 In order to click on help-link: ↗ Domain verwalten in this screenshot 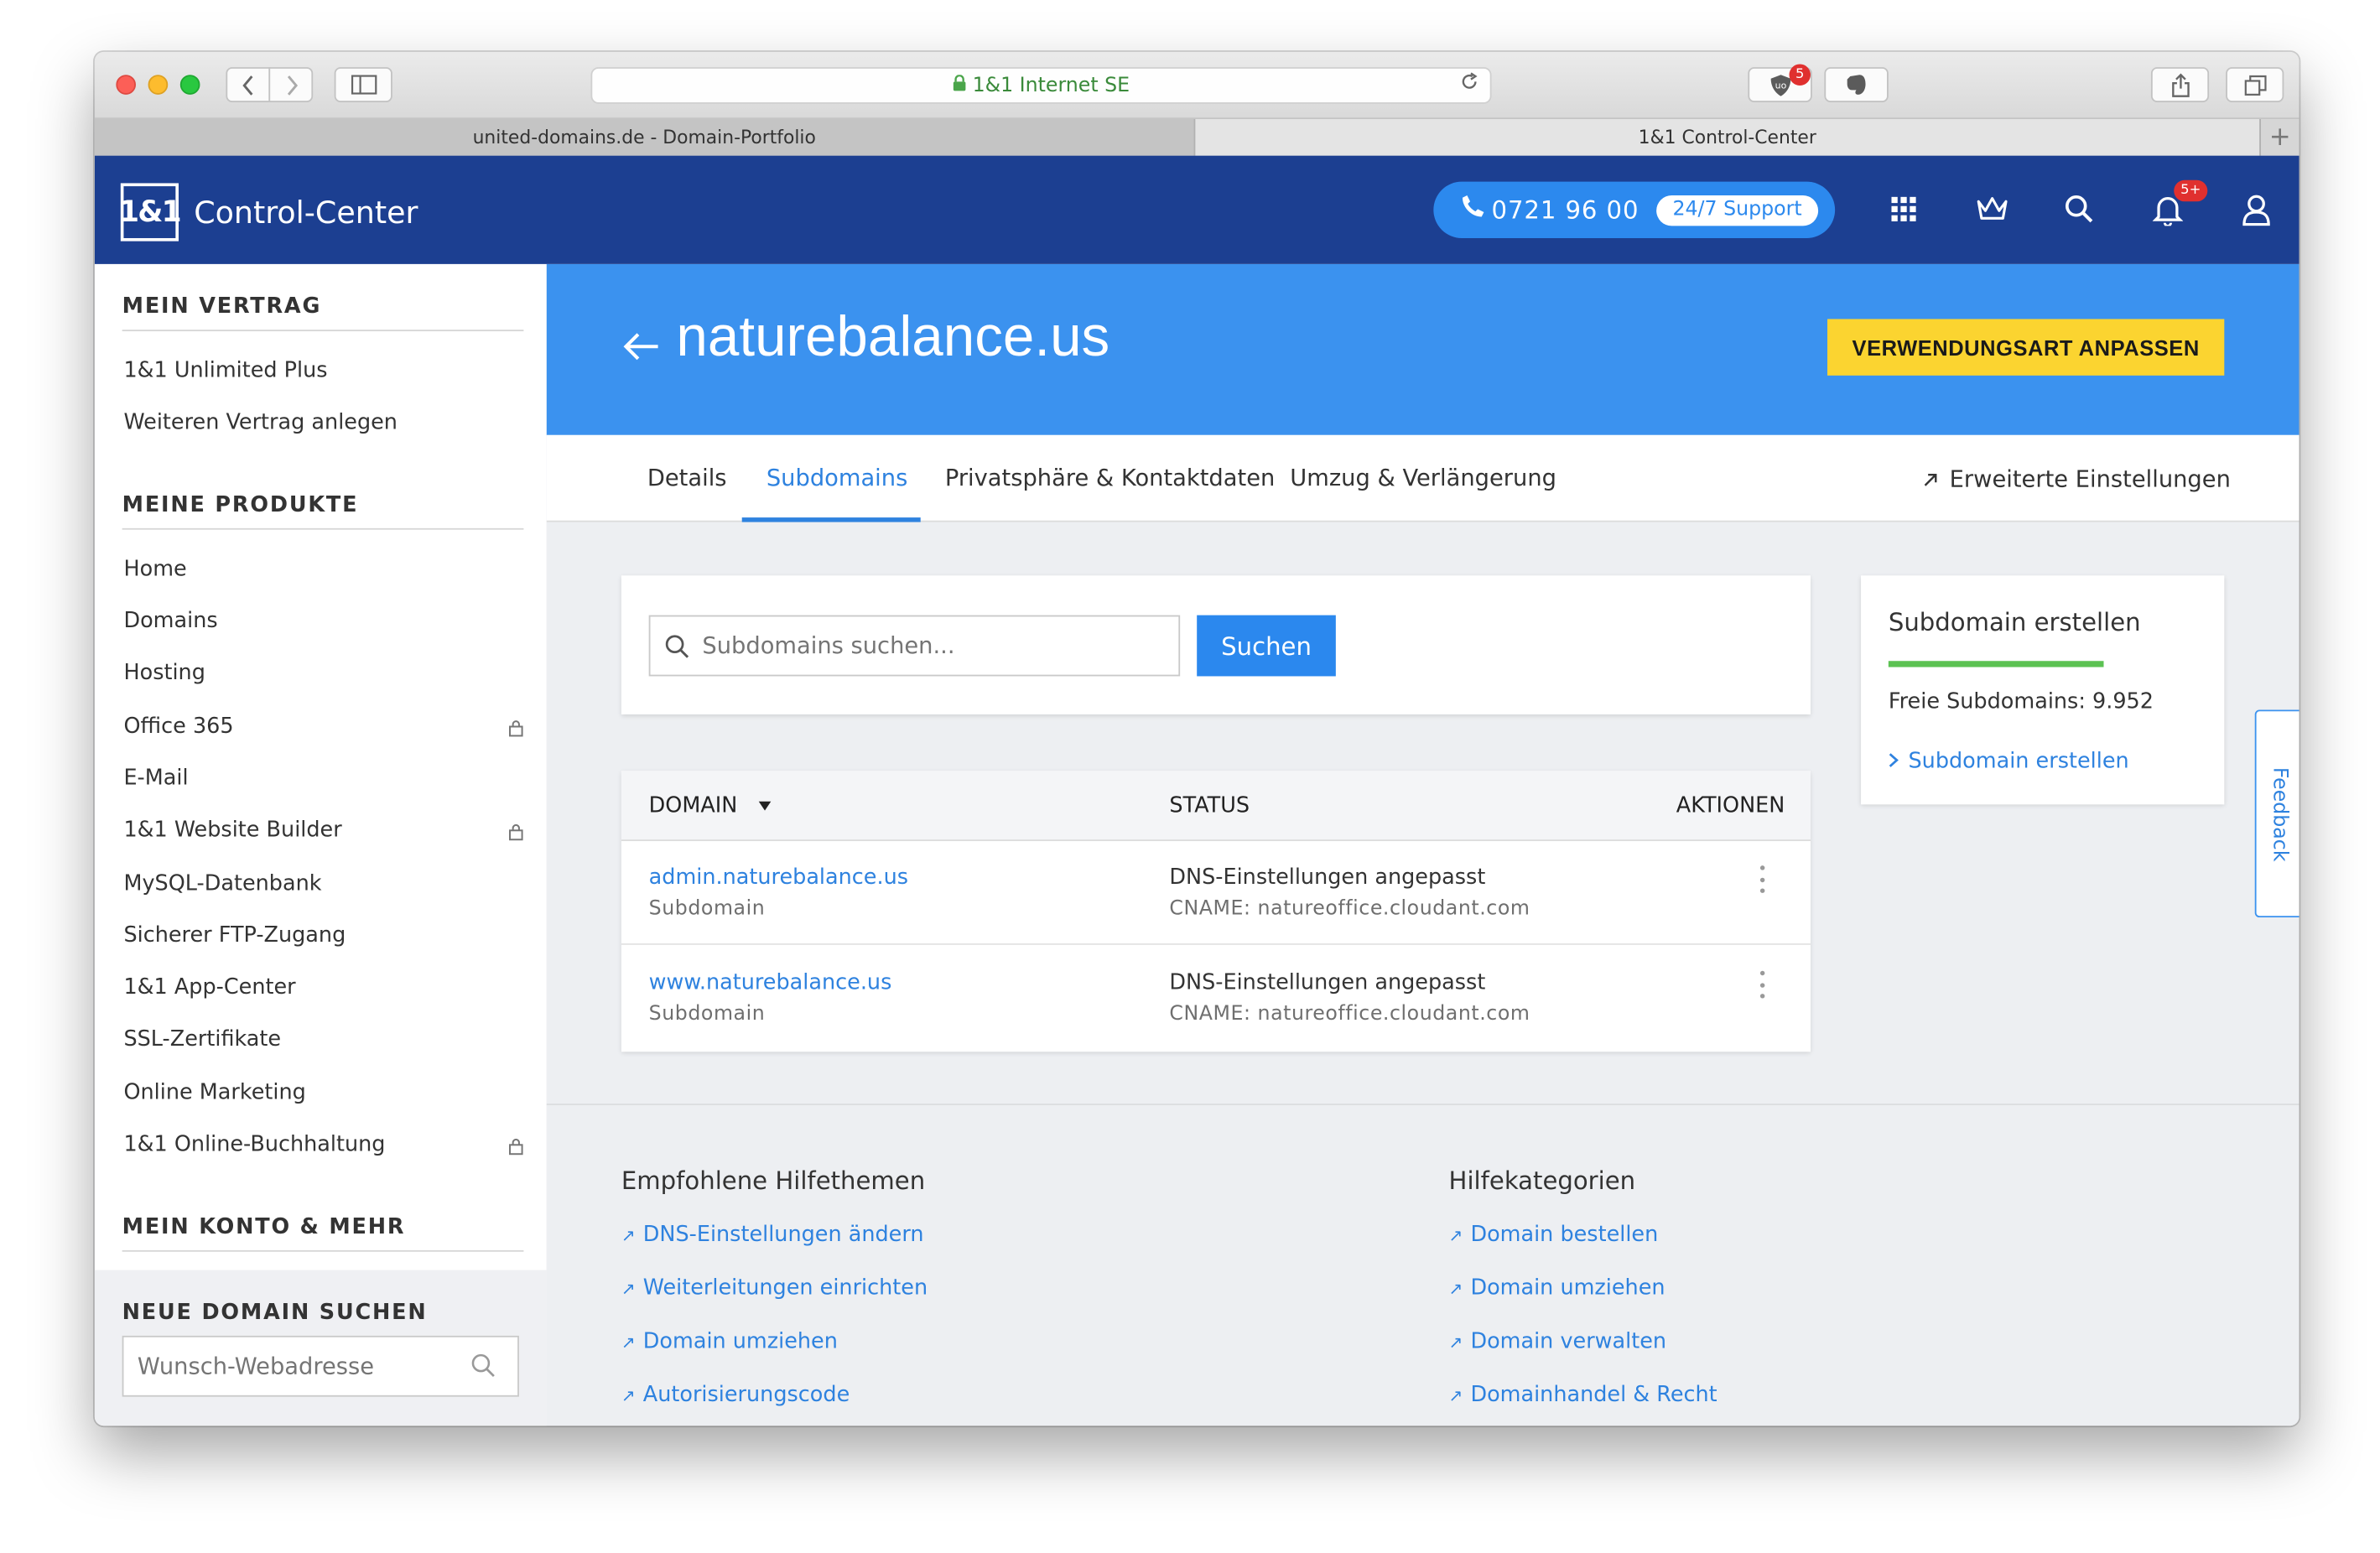, I will do `click(1557, 1342)`.